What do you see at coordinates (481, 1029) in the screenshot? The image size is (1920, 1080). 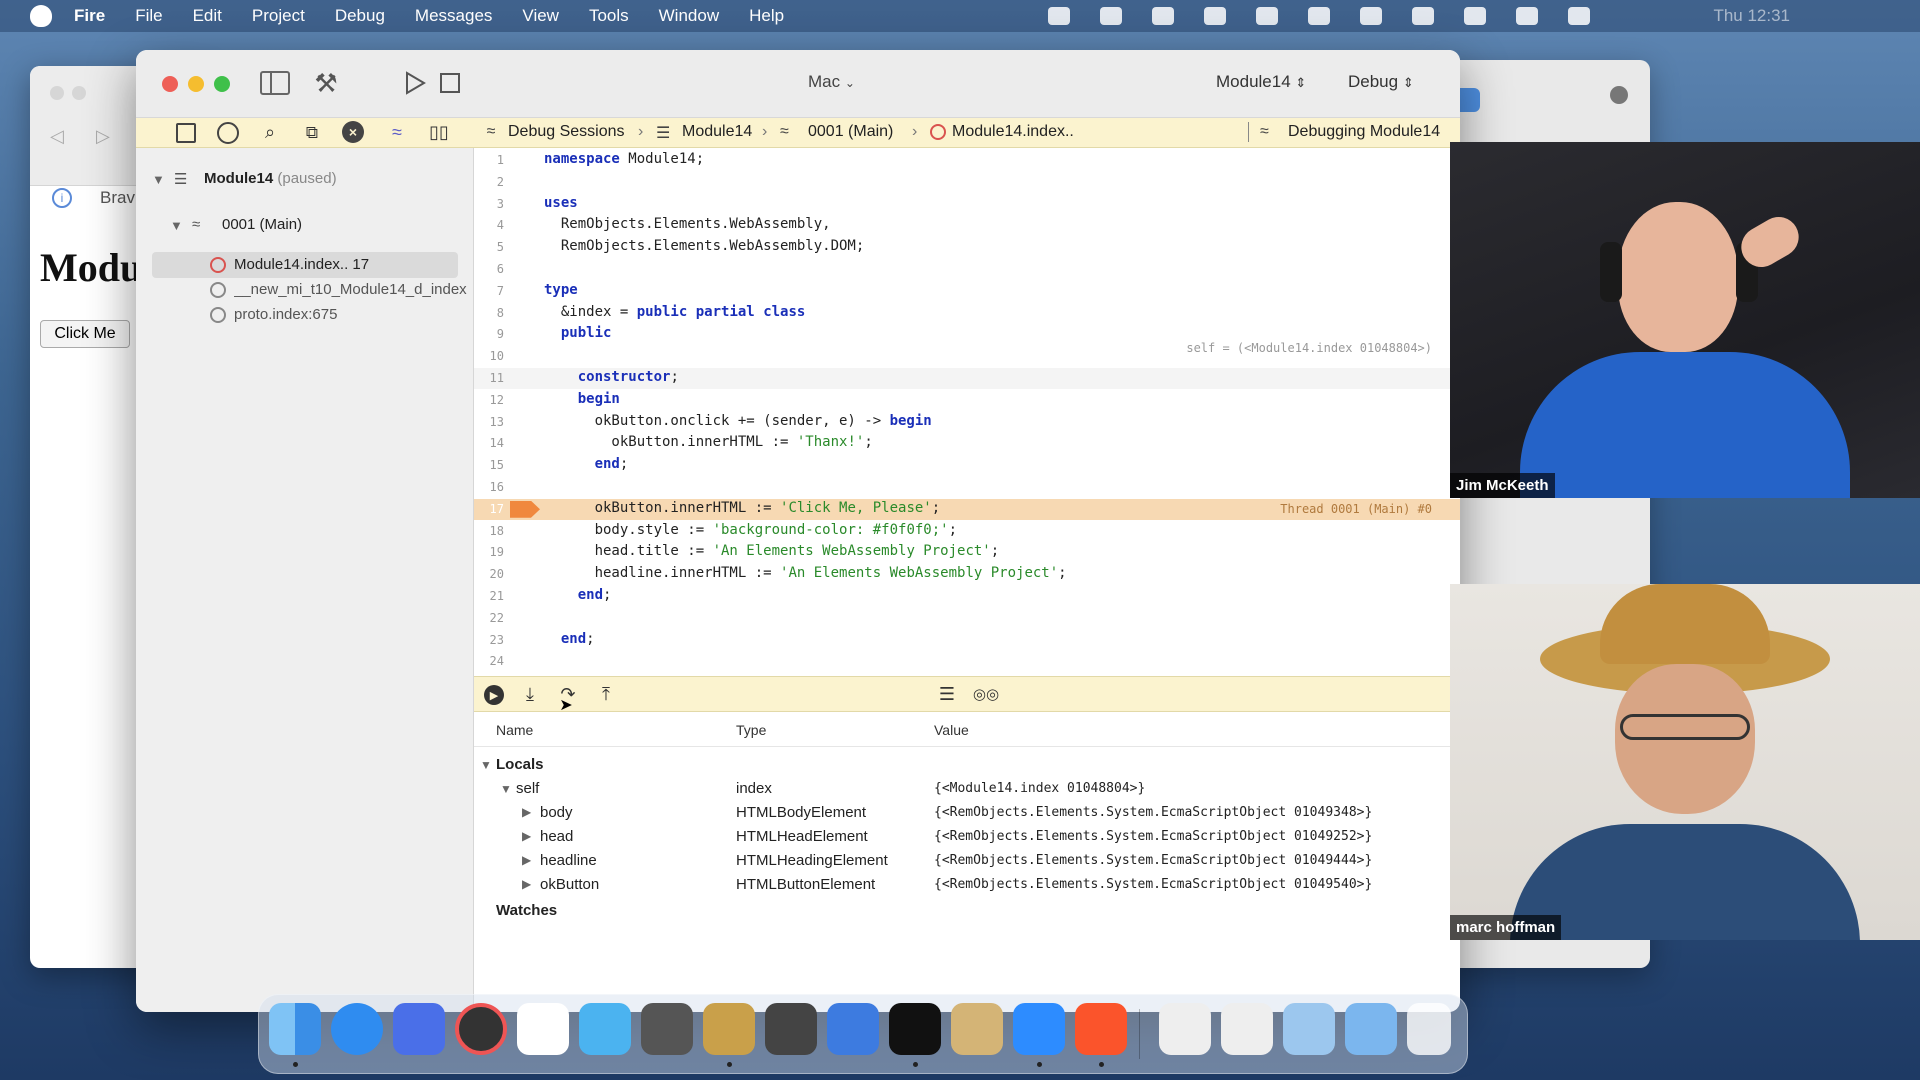 I see `disk-utility-icon` at bounding box center [481, 1029].